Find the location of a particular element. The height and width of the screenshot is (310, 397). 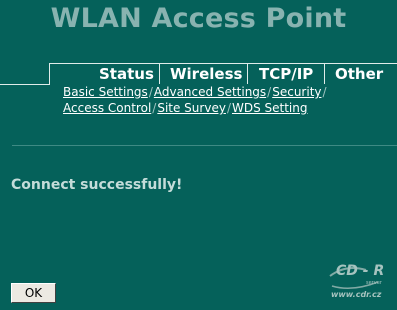

content-divider is located at coordinates (204, 145).